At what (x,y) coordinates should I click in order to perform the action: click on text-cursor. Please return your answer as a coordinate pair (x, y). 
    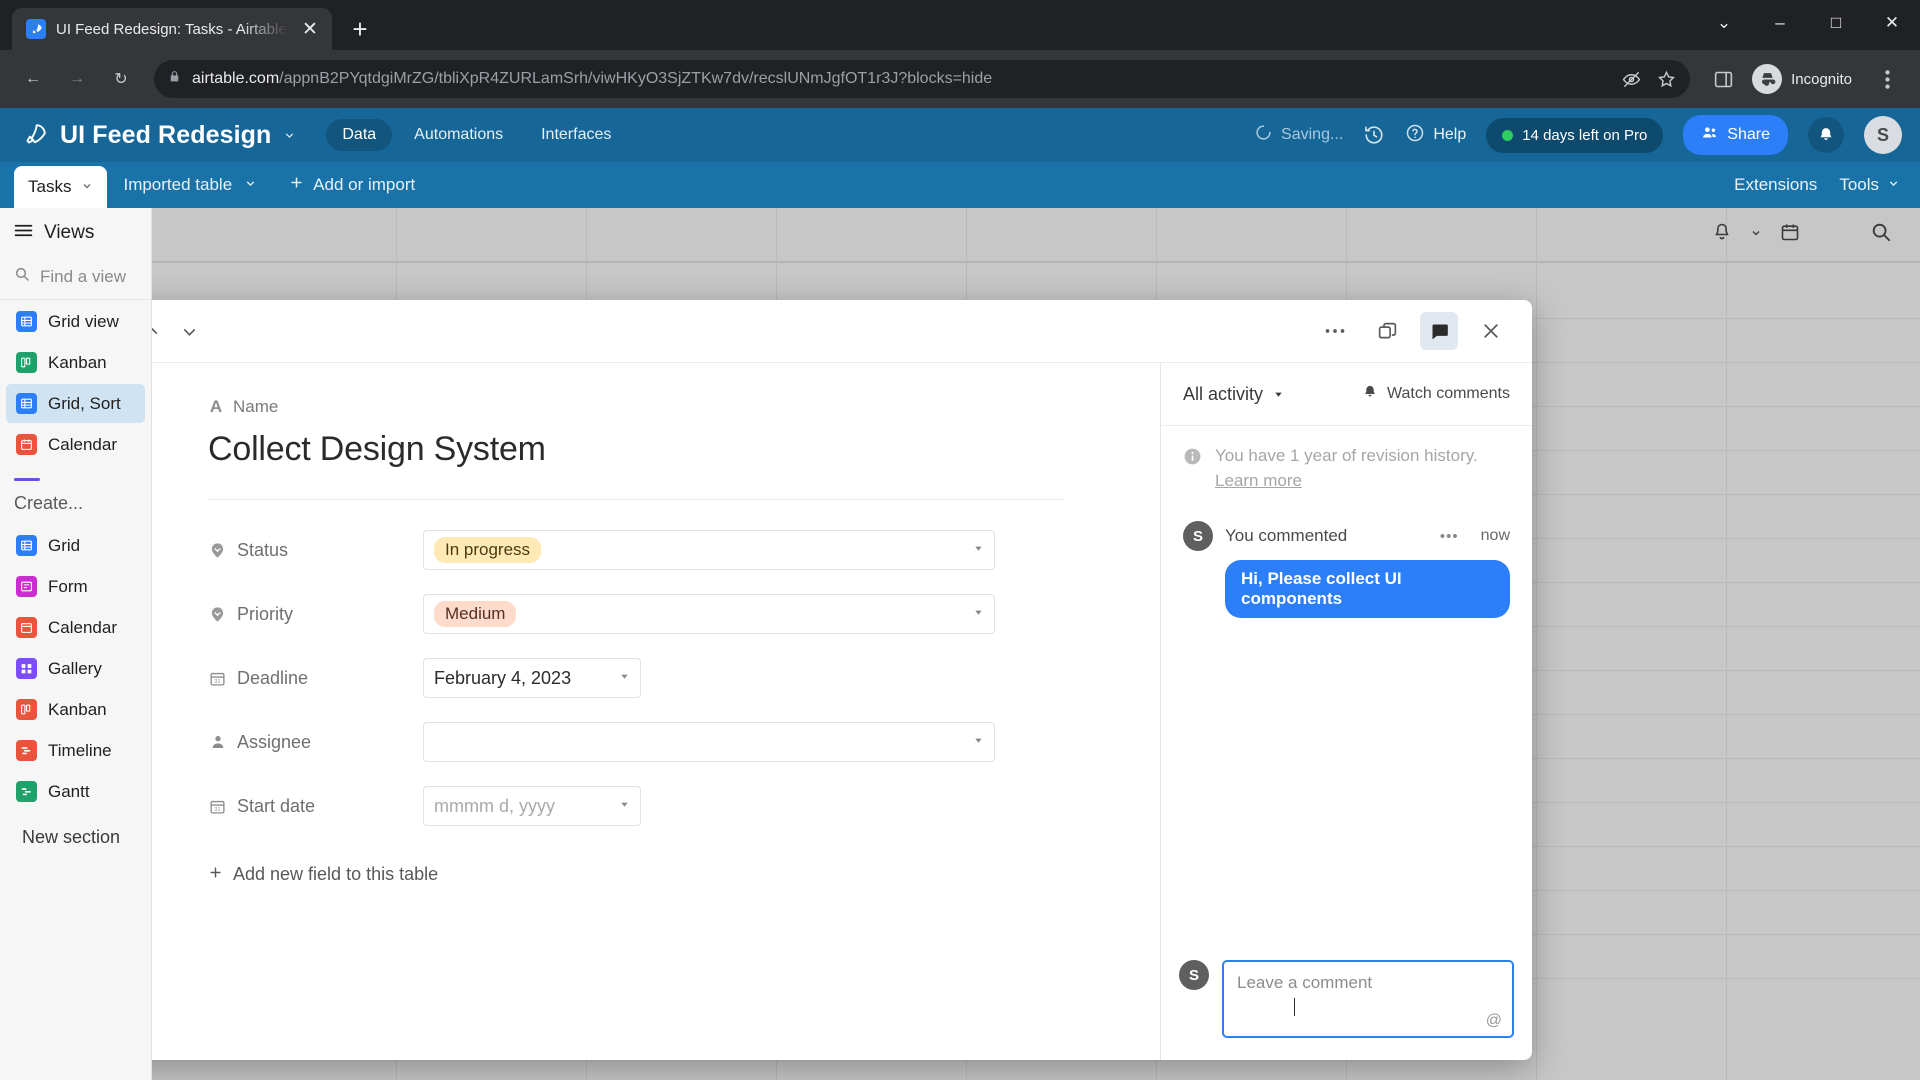
    Looking at the image, I should click on (1294, 1007).